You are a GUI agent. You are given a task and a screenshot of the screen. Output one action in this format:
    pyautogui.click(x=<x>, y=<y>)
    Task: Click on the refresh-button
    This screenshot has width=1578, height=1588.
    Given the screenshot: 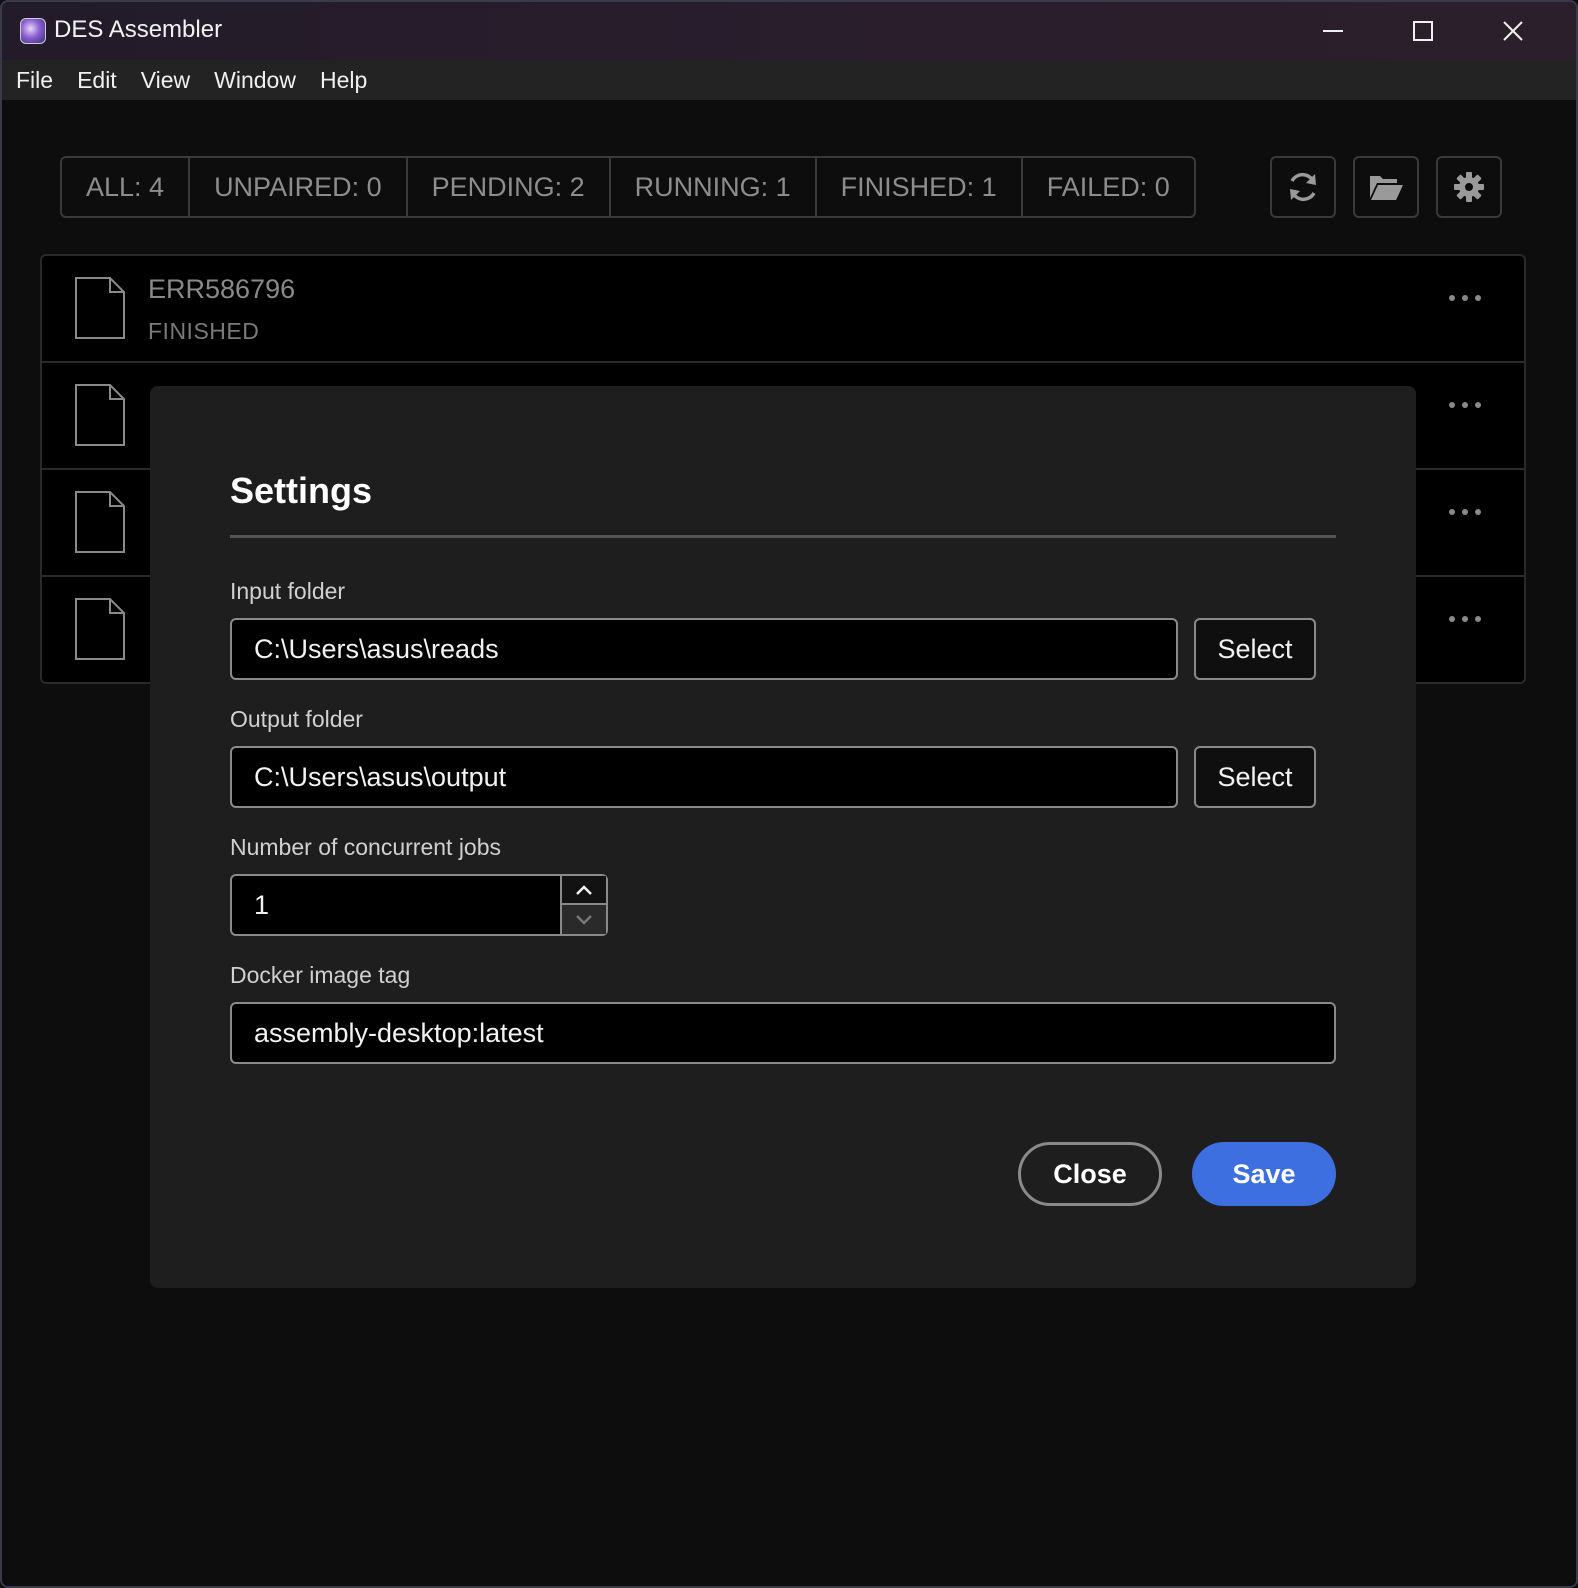 What is the action you would take?
    pyautogui.click(x=1303, y=187)
    